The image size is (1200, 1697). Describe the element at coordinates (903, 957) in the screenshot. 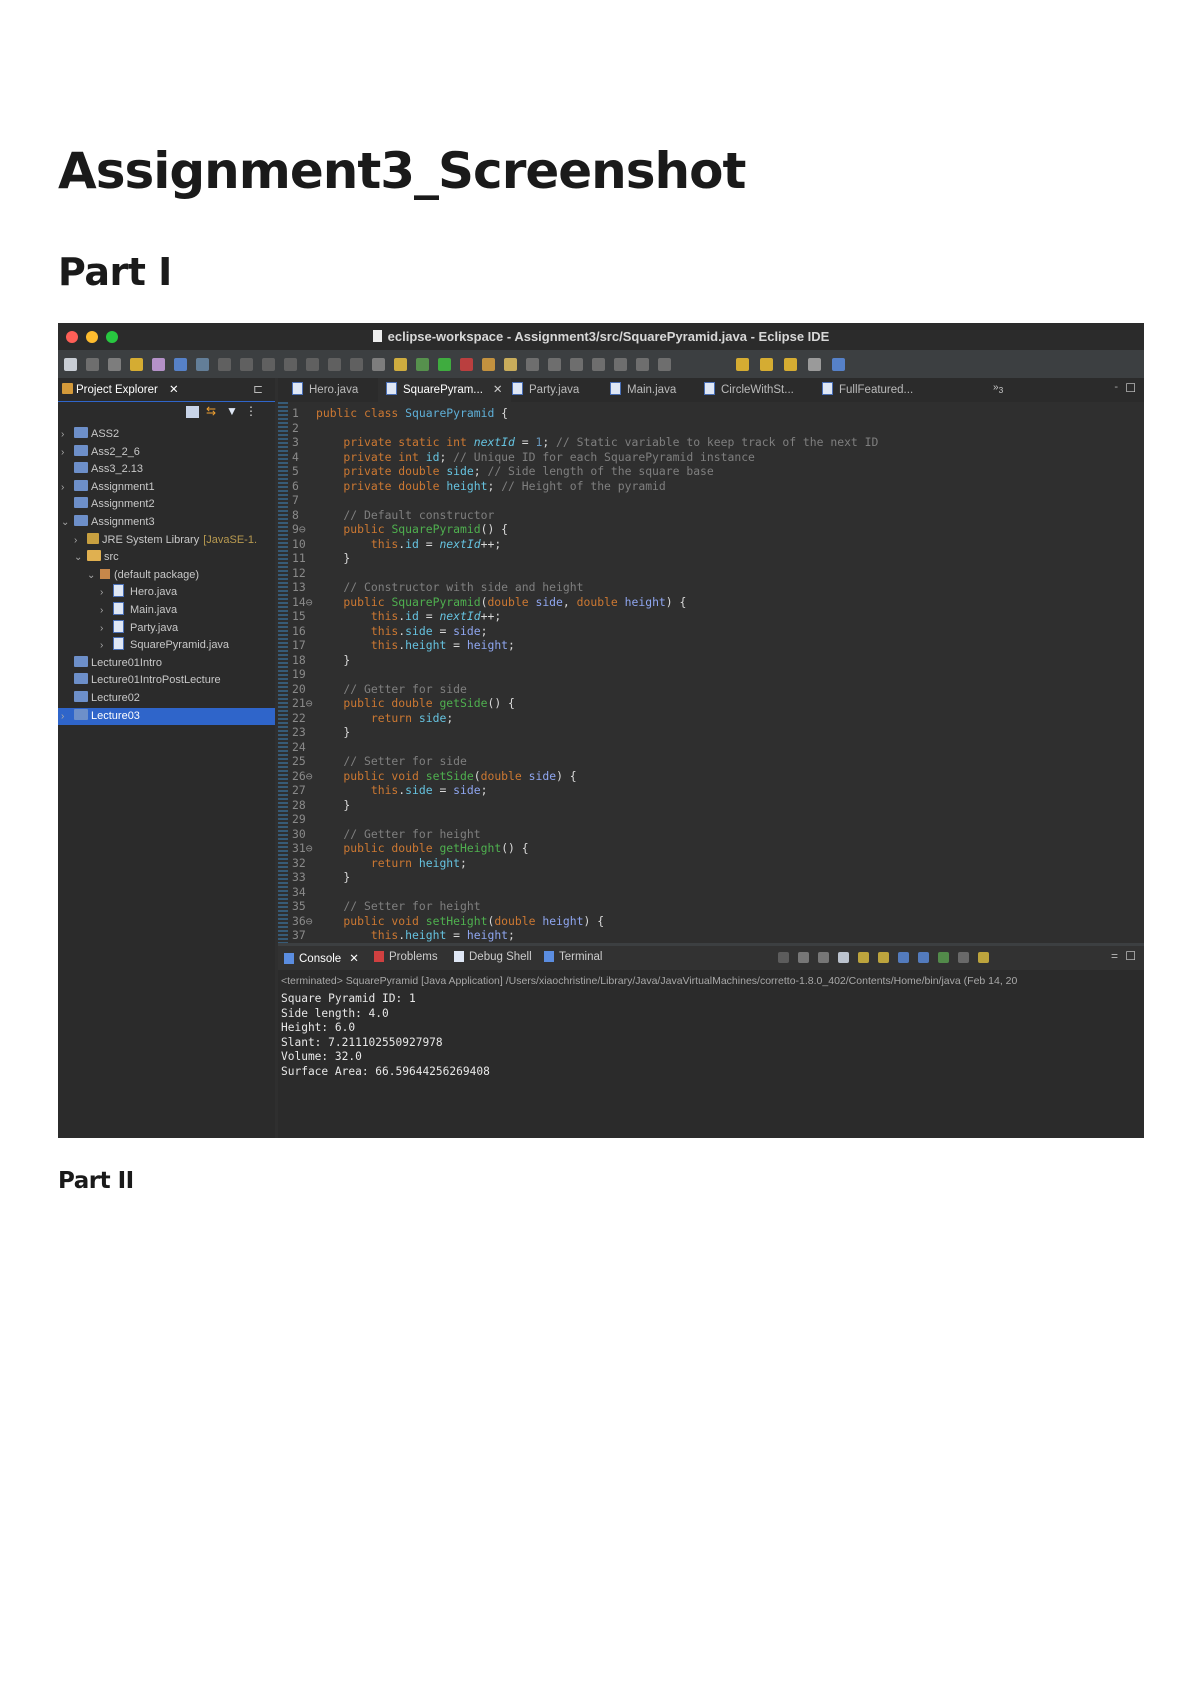

I see `show-stderr-icon` at that location.